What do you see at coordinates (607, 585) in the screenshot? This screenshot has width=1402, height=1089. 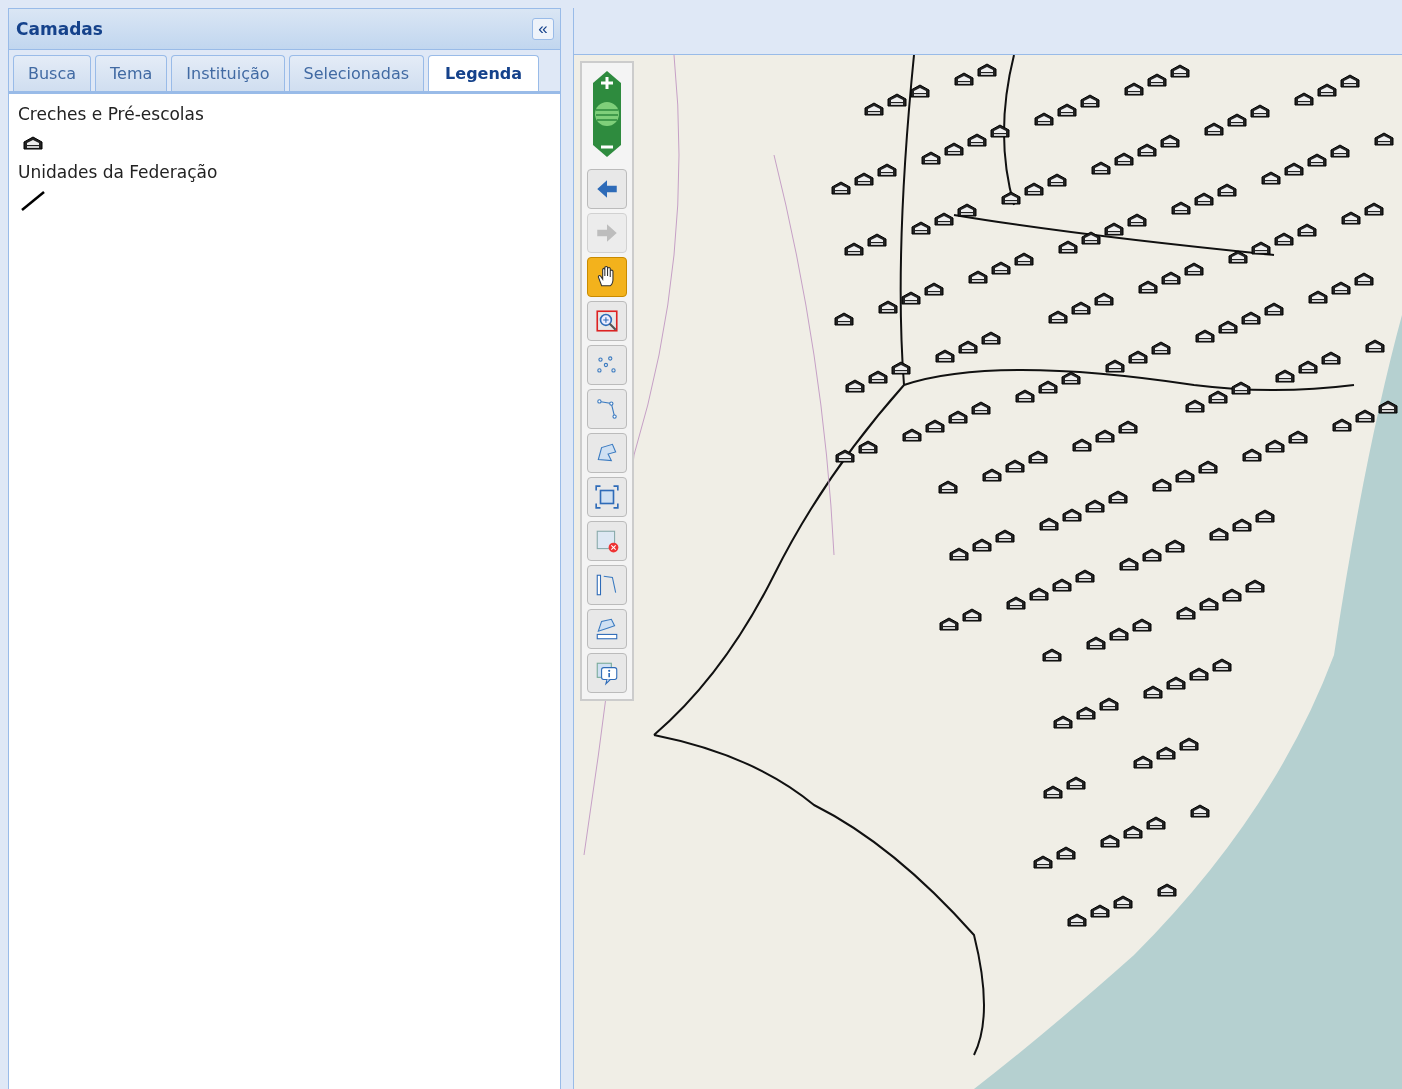 I see `measureline-tool-button` at bounding box center [607, 585].